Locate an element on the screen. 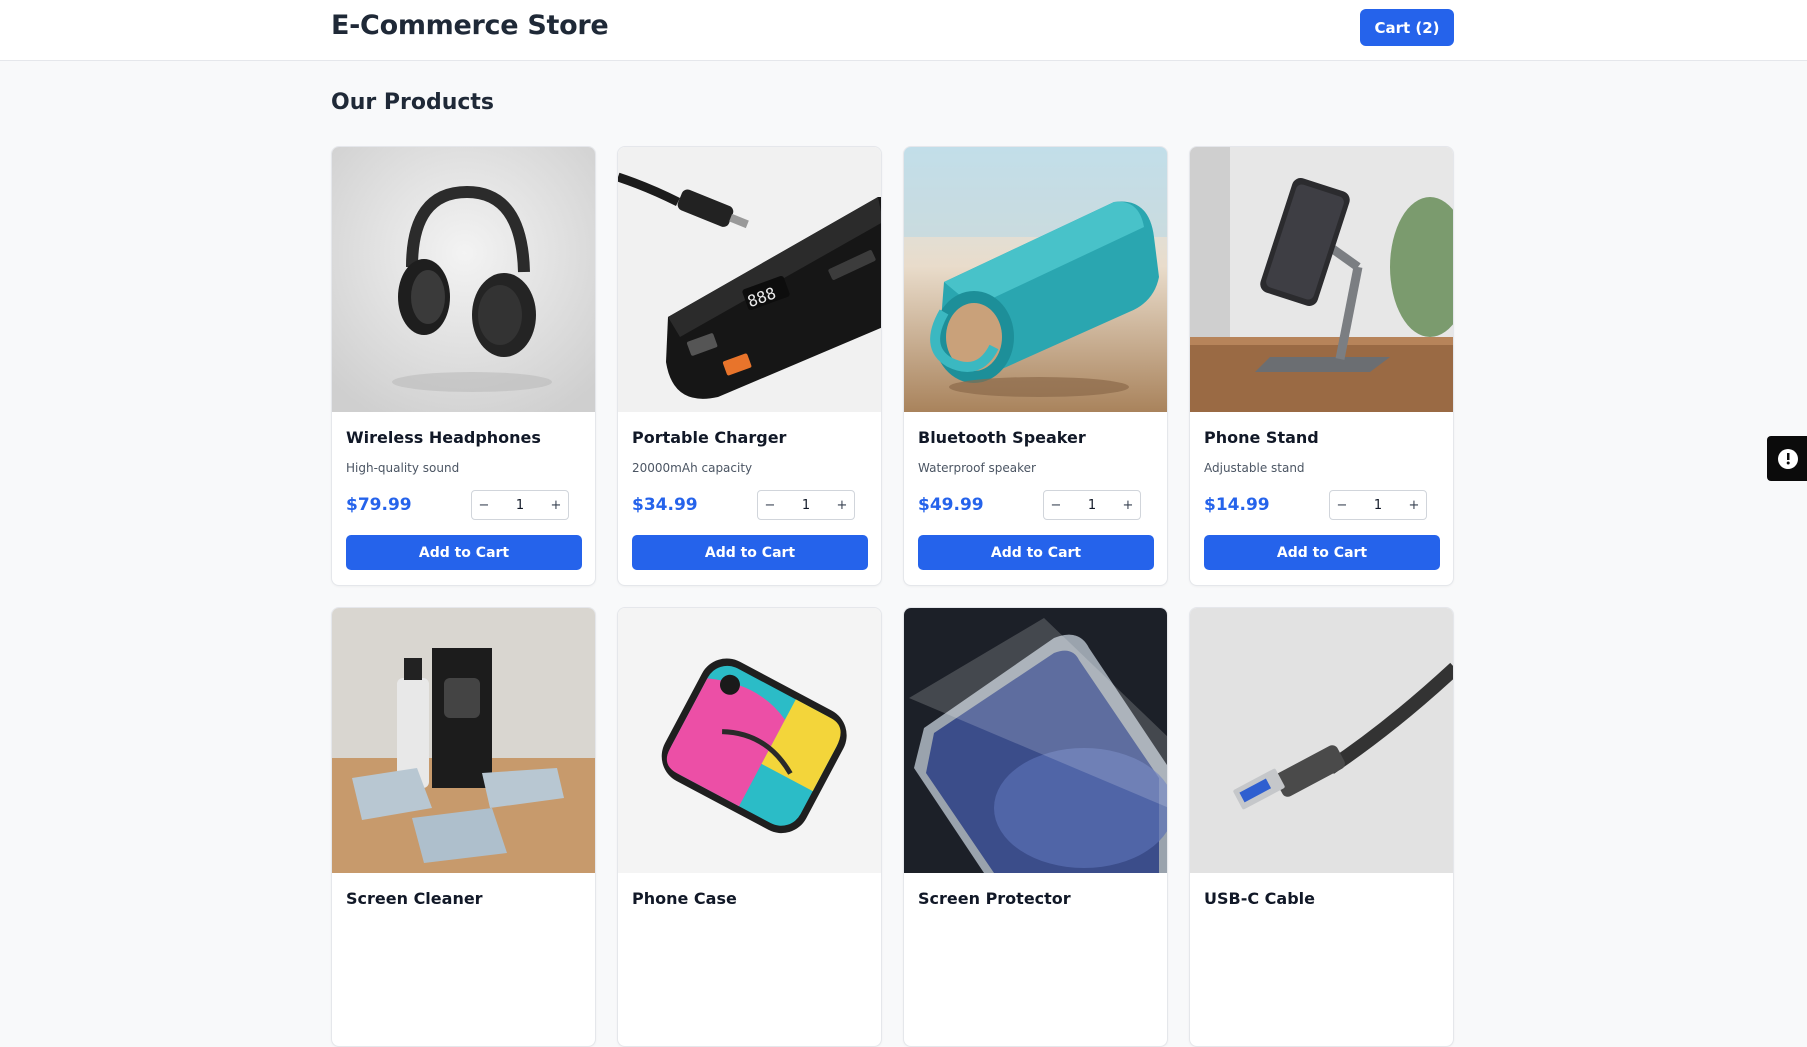  headphones-image is located at coordinates (463, 279).